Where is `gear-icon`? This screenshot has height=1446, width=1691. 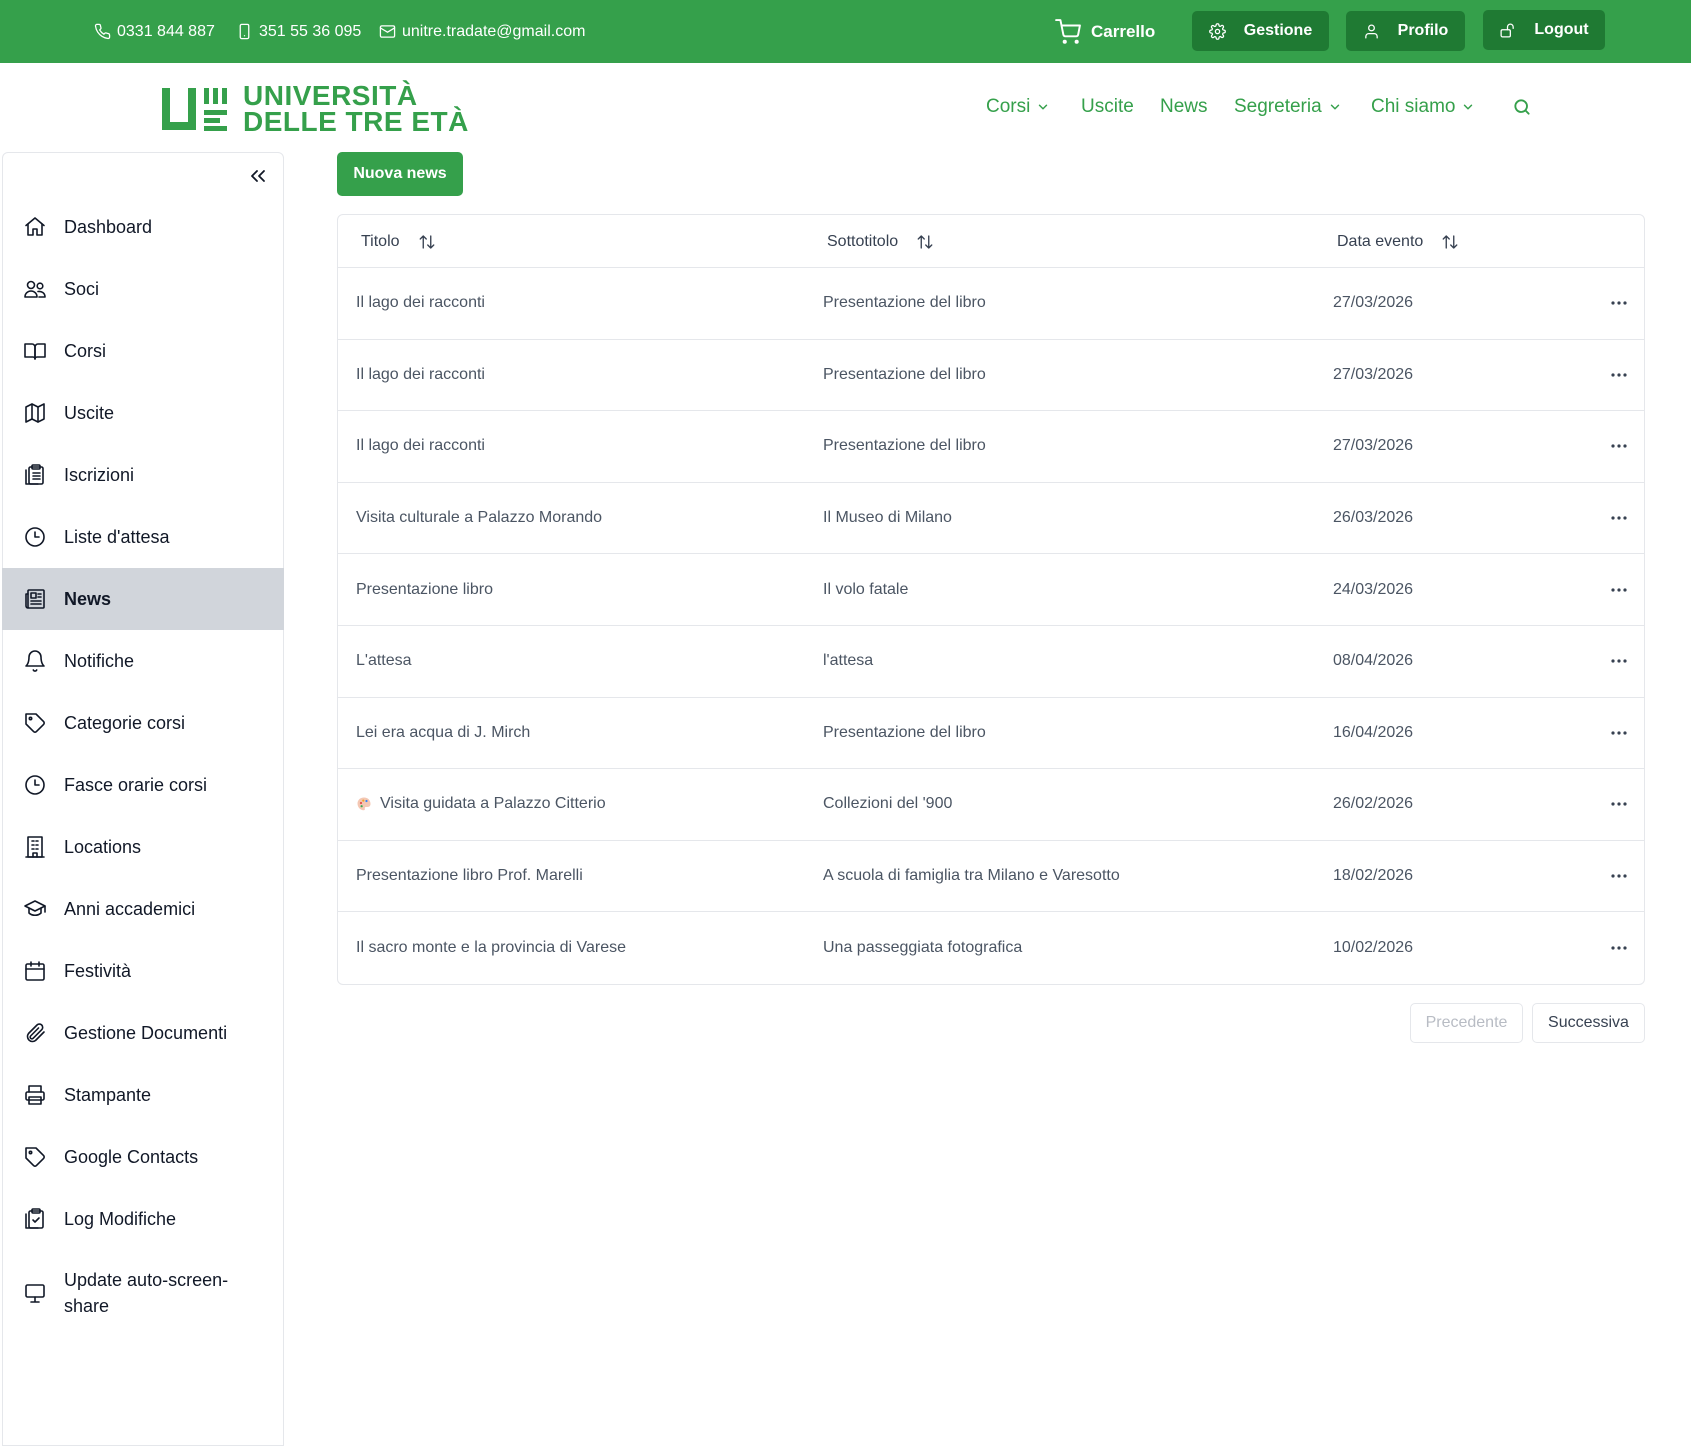
gear-icon is located at coordinates (1217, 31).